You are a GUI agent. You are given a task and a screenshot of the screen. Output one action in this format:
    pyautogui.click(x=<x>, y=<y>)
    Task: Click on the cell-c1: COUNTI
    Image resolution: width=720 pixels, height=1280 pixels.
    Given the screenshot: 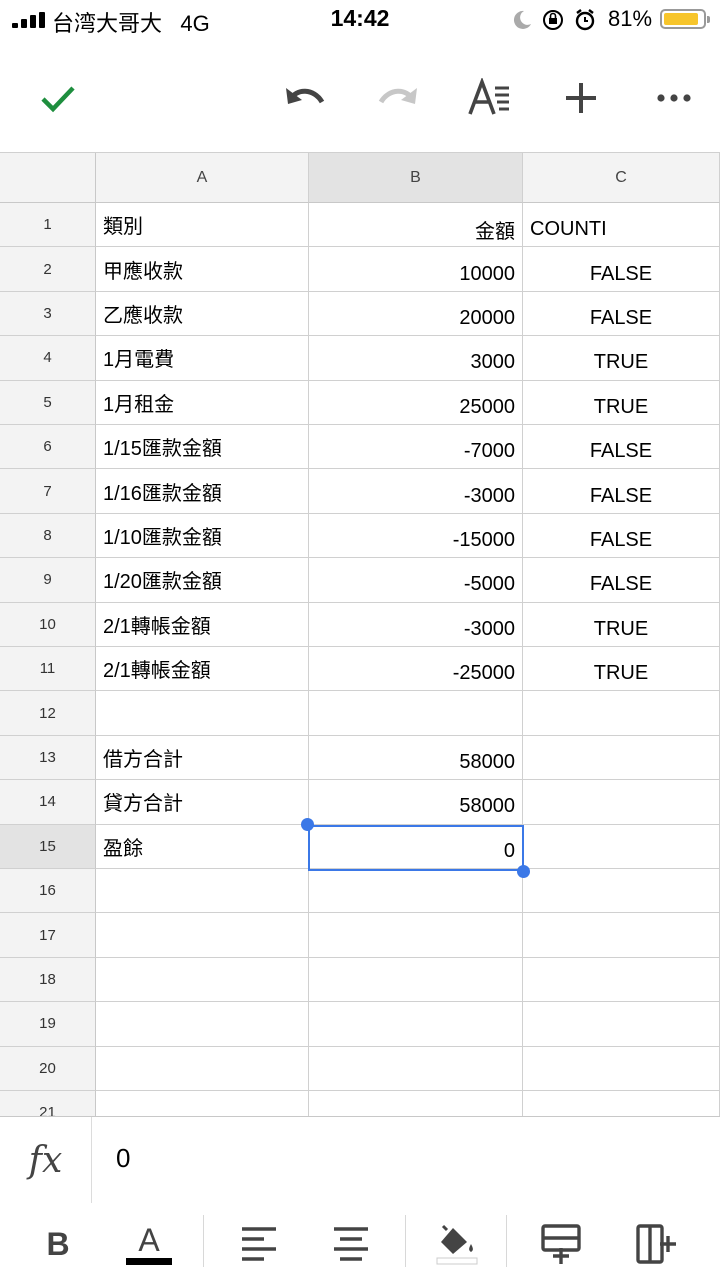 What is the action you would take?
    pyautogui.click(x=621, y=225)
    